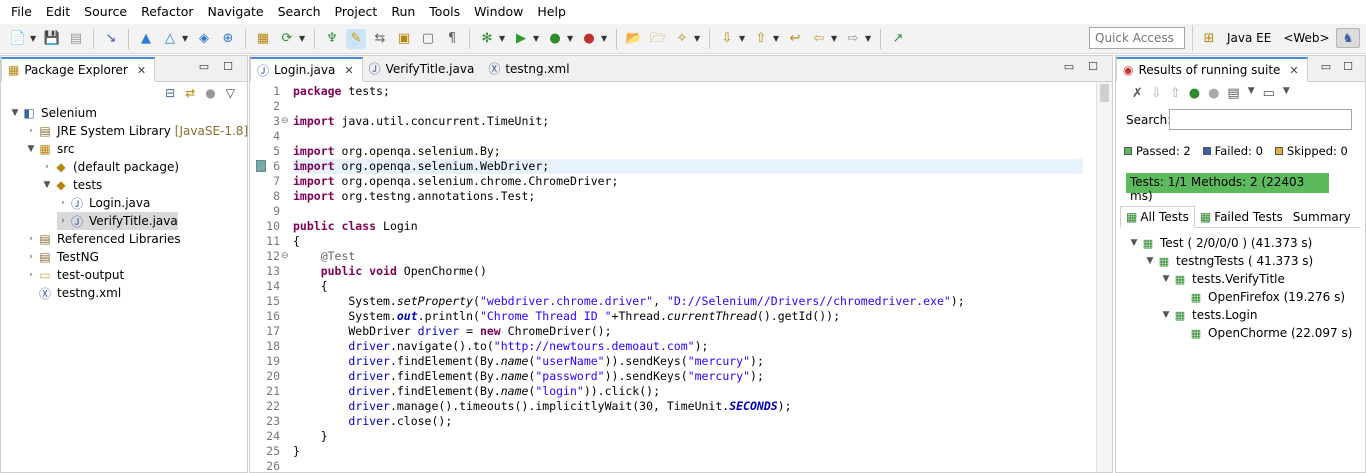 Image resolution: width=1366 pixels, height=473 pixels. I want to click on debug-icon: ✻, so click(487, 39).